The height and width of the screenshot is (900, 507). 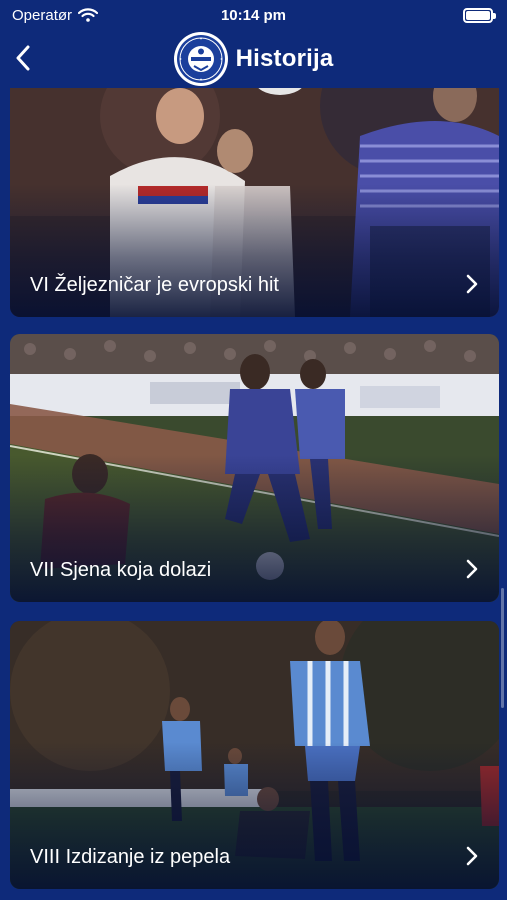 I want to click on battery-icon, so click(x=479, y=15).